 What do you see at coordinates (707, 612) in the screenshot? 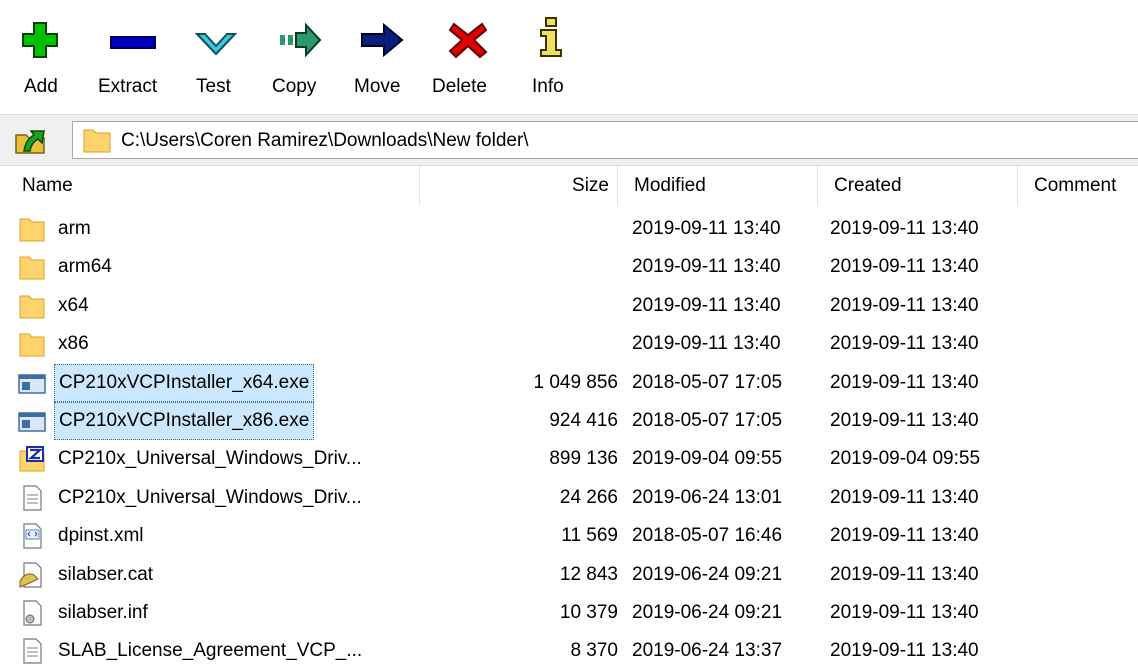
I see `file-modified: 2019-06-24 09:21` at bounding box center [707, 612].